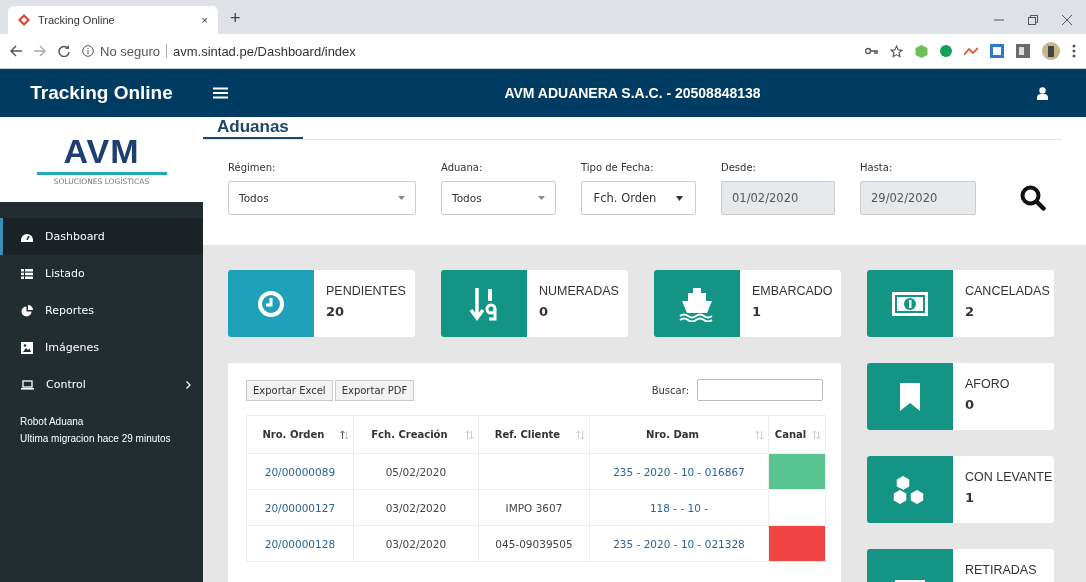  Describe the element at coordinates (534, 303) in the screenshot. I see `status-card: NUMERADAS 0` at that location.